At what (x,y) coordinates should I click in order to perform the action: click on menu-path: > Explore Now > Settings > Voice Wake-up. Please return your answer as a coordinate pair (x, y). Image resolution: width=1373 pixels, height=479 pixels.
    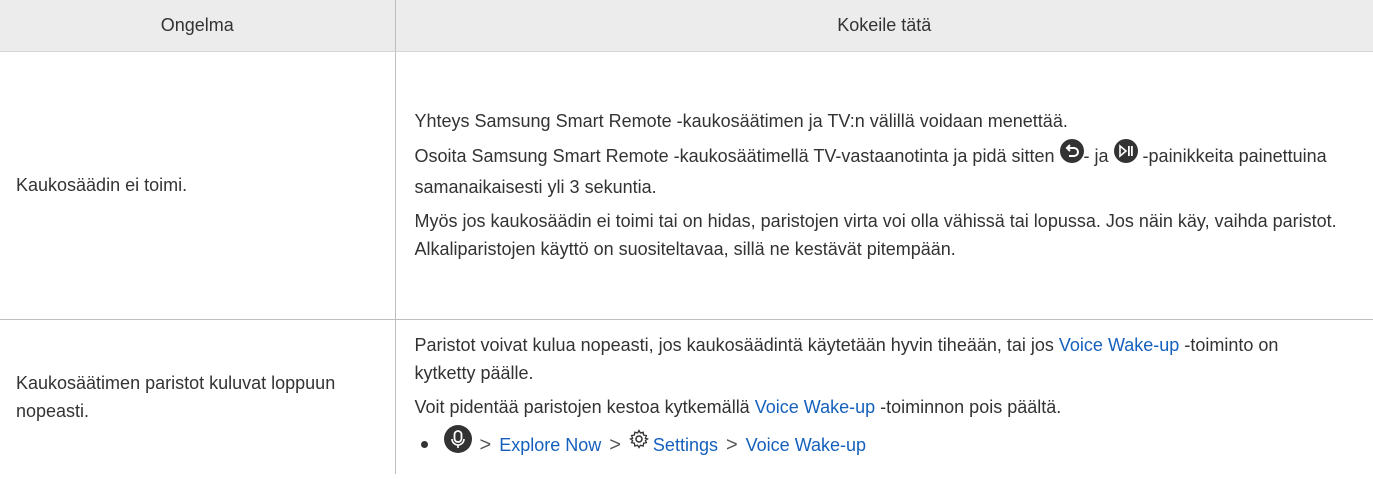
    Looking at the image, I should click on (879, 443).